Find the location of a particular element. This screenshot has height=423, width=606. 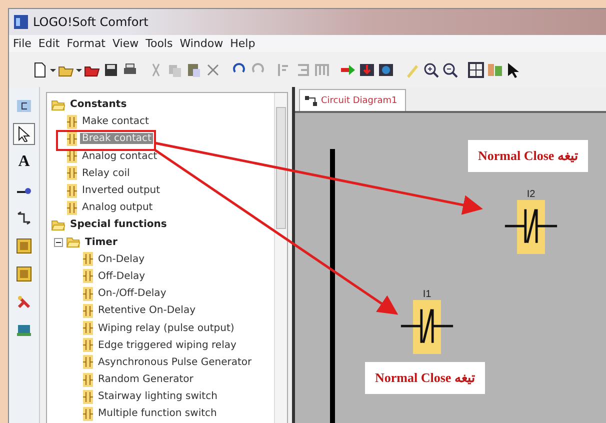

tree-item: Asynchronous Pulse Generator is located at coordinates (175, 362).